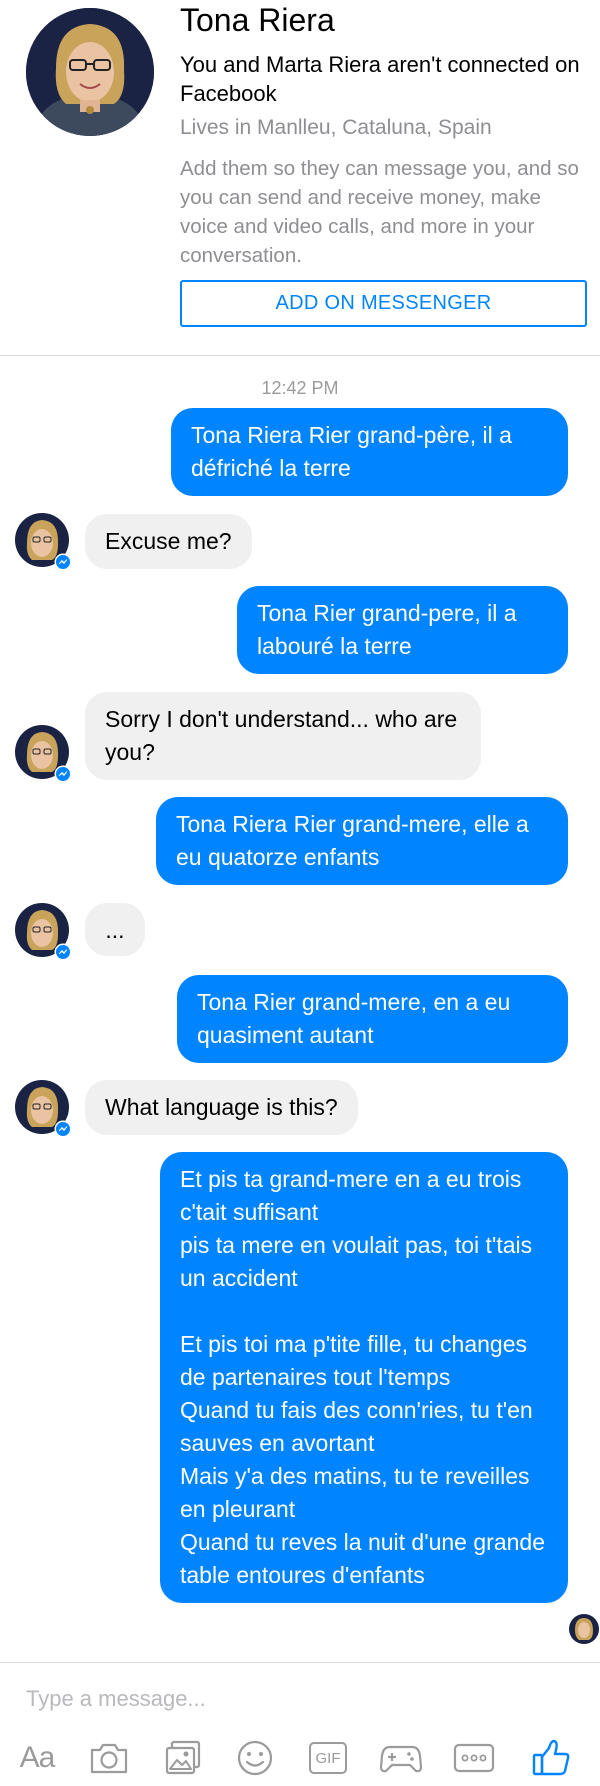  Describe the element at coordinates (283, 736) in the screenshot. I see `message-bubble-incoming: Sorry I don't understand... who are you?` at that location.